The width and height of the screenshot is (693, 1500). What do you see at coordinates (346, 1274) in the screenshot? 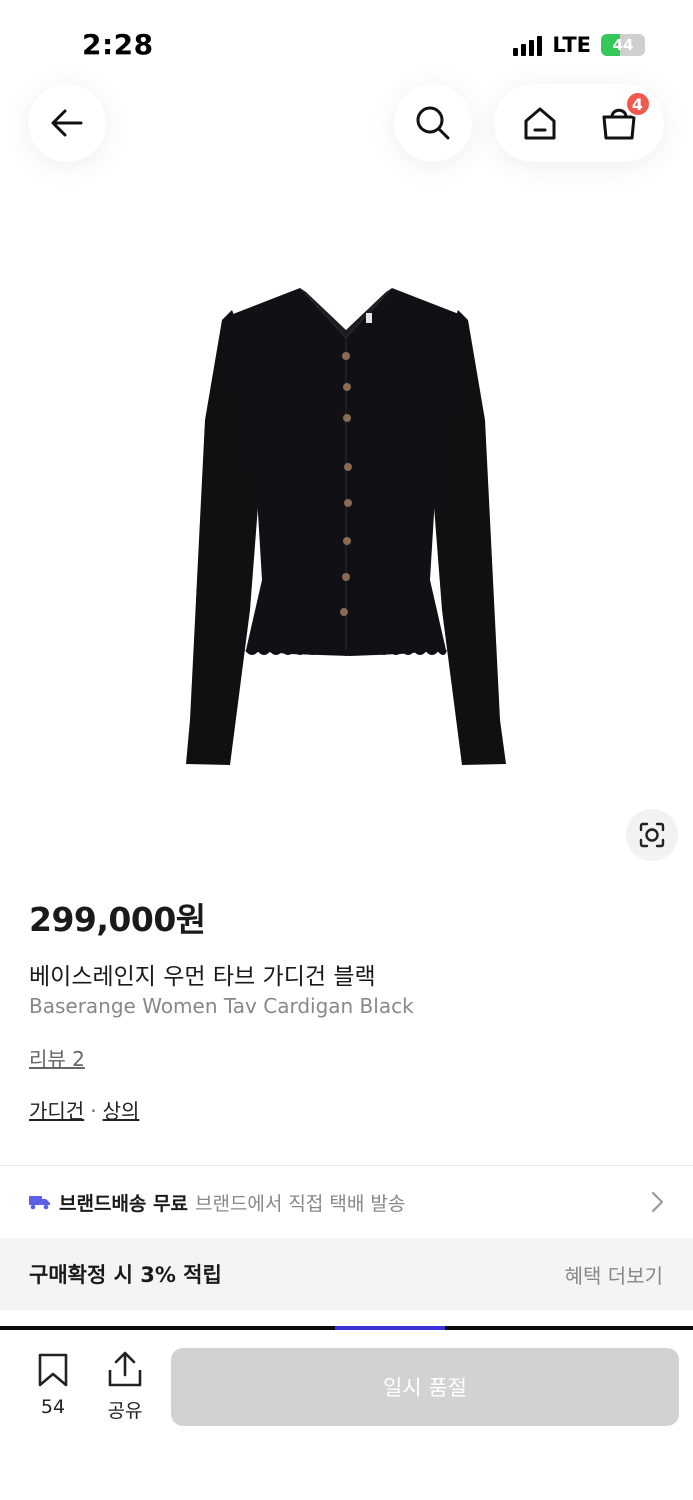
I see `benefit-row: 구매확정 시 3% 적립 혜택 더보기` at bounding box center [346, 1274].